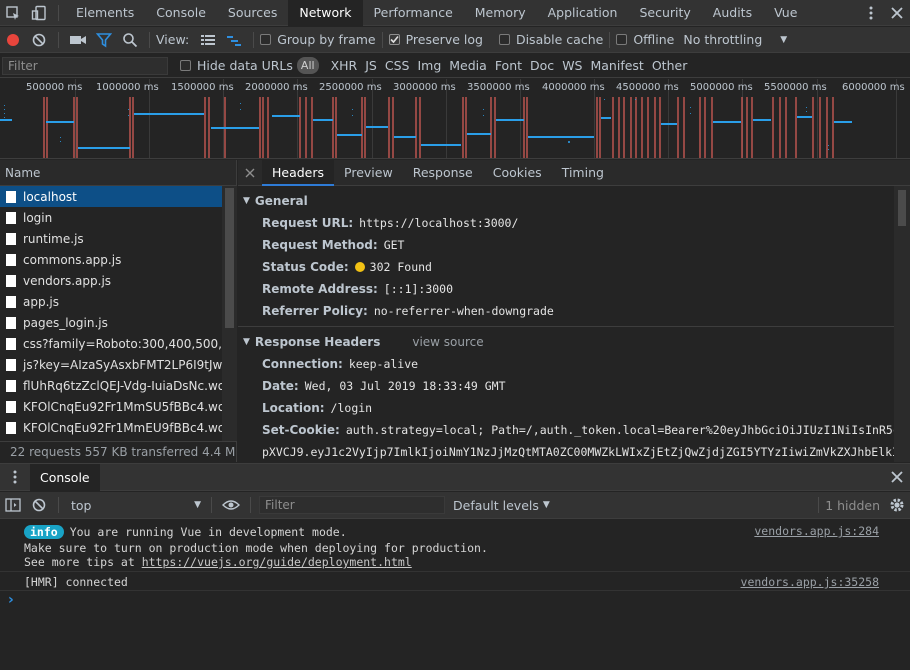 Image resolution: width=910 pixels, height=670 pixels. Describe the element at coordinates (111, 301) in the screenshot. I see `request-row-app: app.js` at that location.